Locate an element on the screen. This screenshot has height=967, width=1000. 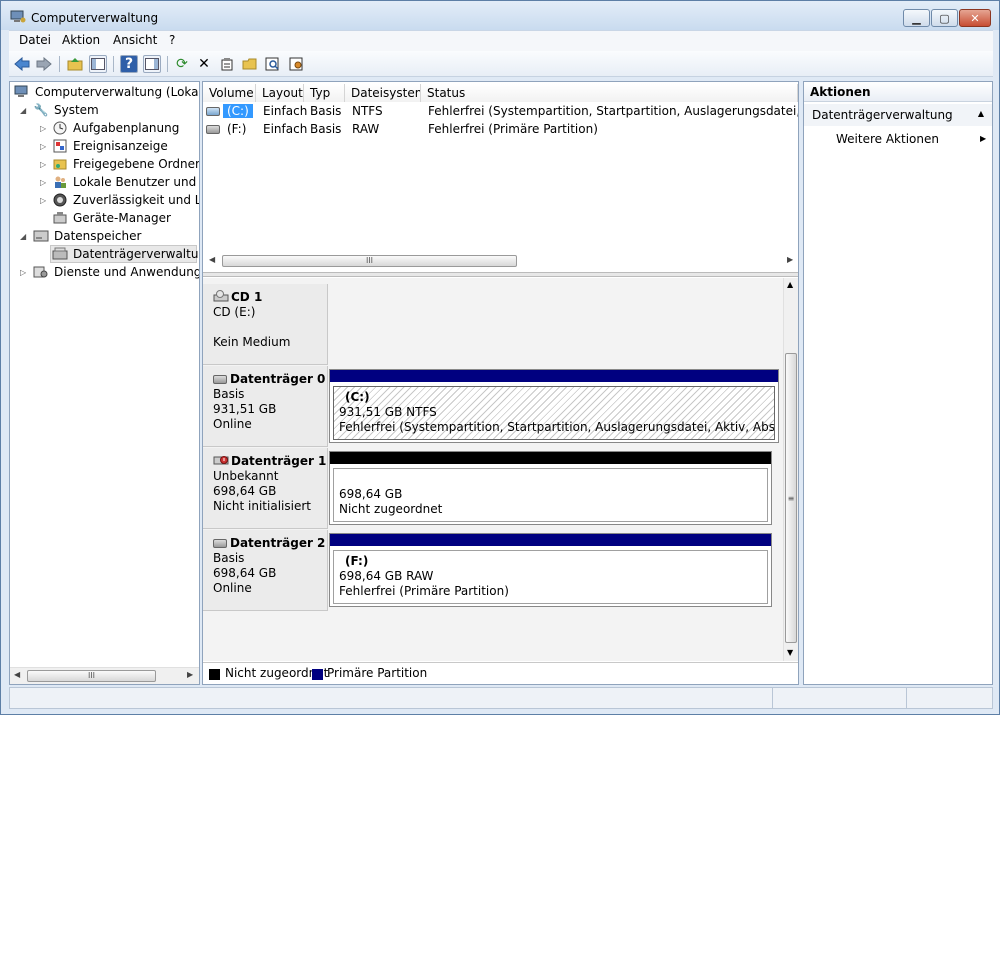
services-icon is located at coordinates (41, 272).